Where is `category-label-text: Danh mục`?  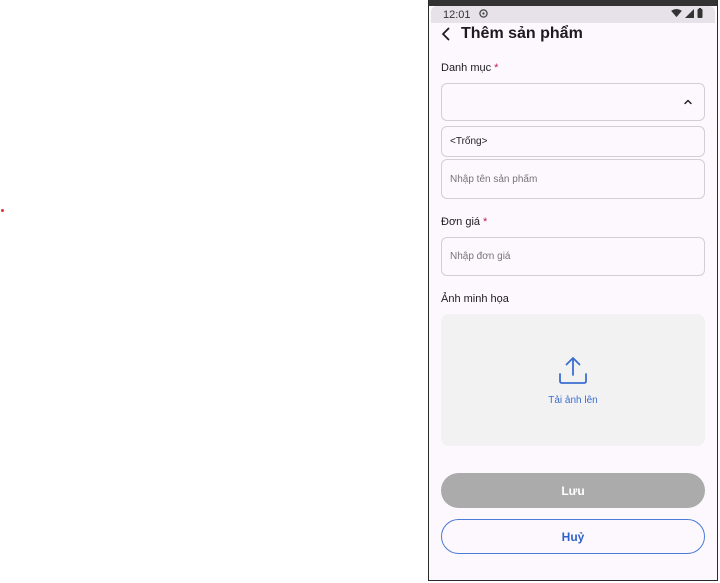
category-label-text: Danh mục is located at coordinates (466, 68).